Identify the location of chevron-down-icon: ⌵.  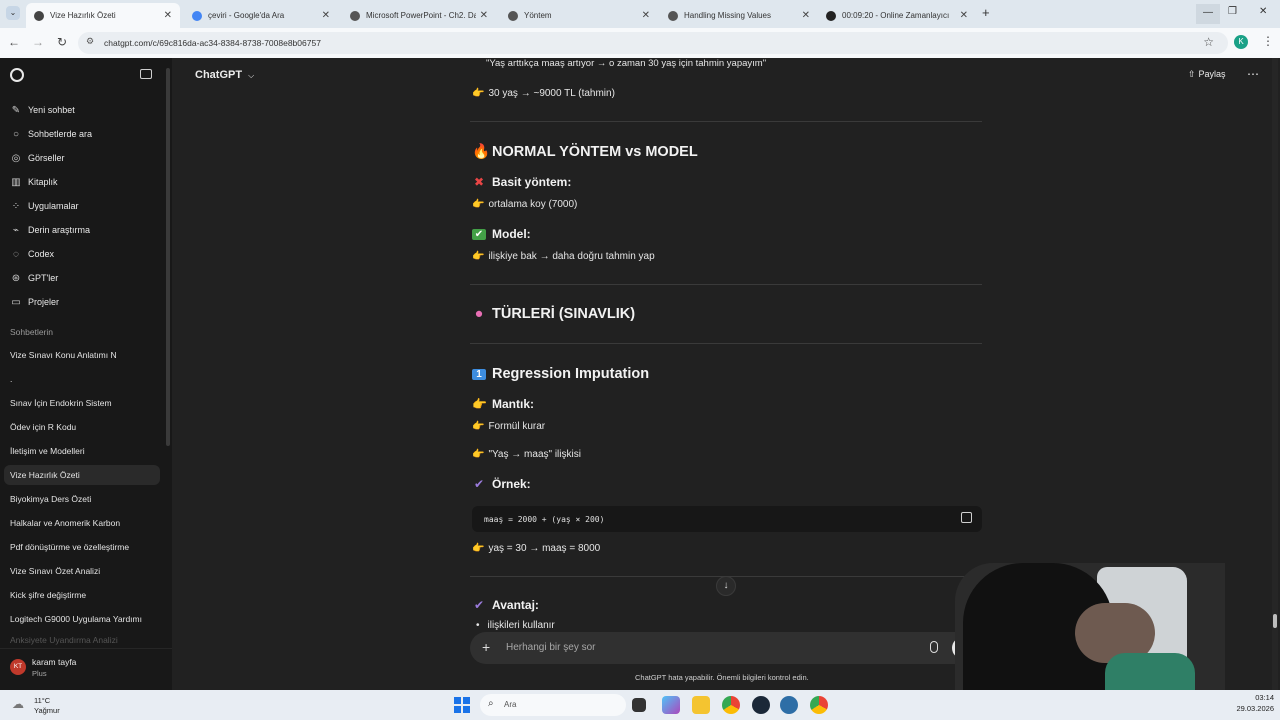
(251, 75).